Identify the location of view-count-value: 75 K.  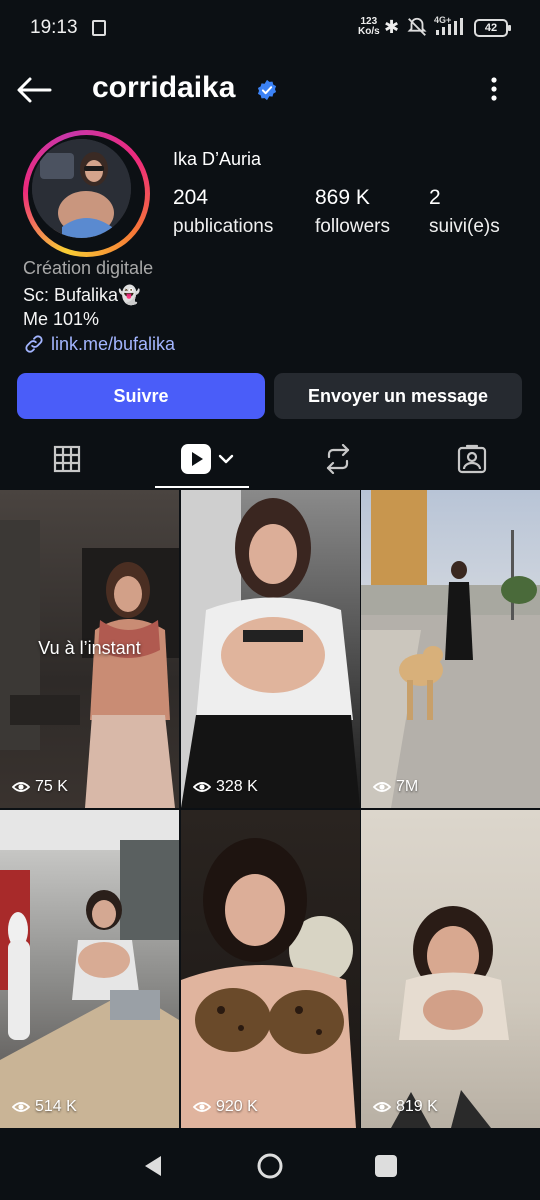
(51, 786).